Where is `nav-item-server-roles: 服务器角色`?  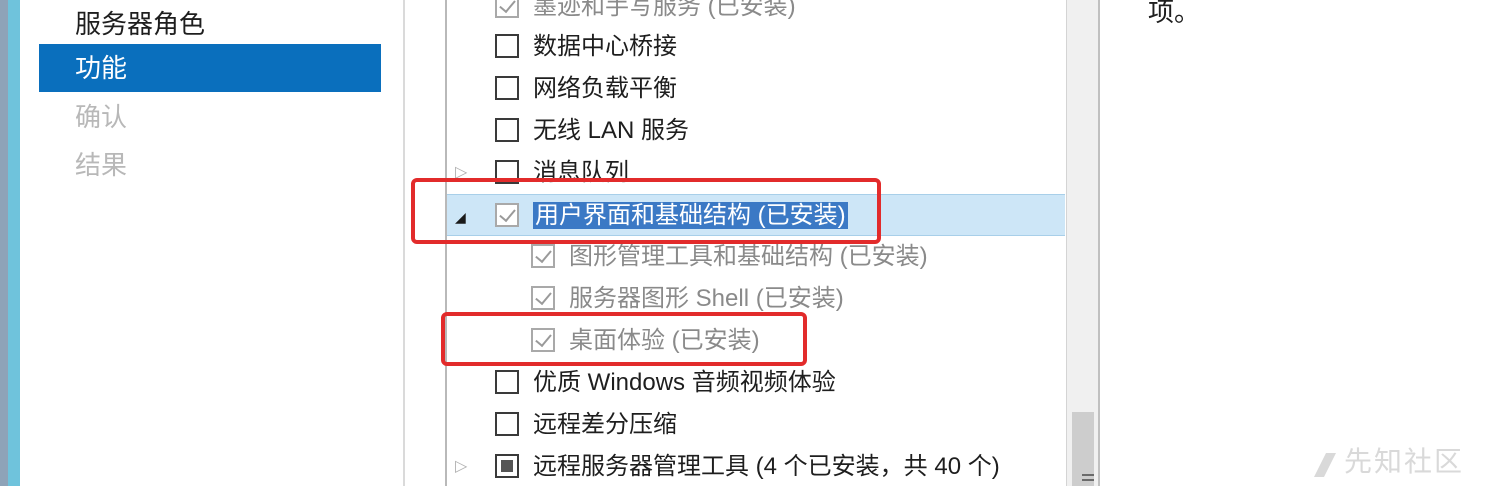 nav-item-server-roles: 服务器角色 is located at coordinates (210, 24).